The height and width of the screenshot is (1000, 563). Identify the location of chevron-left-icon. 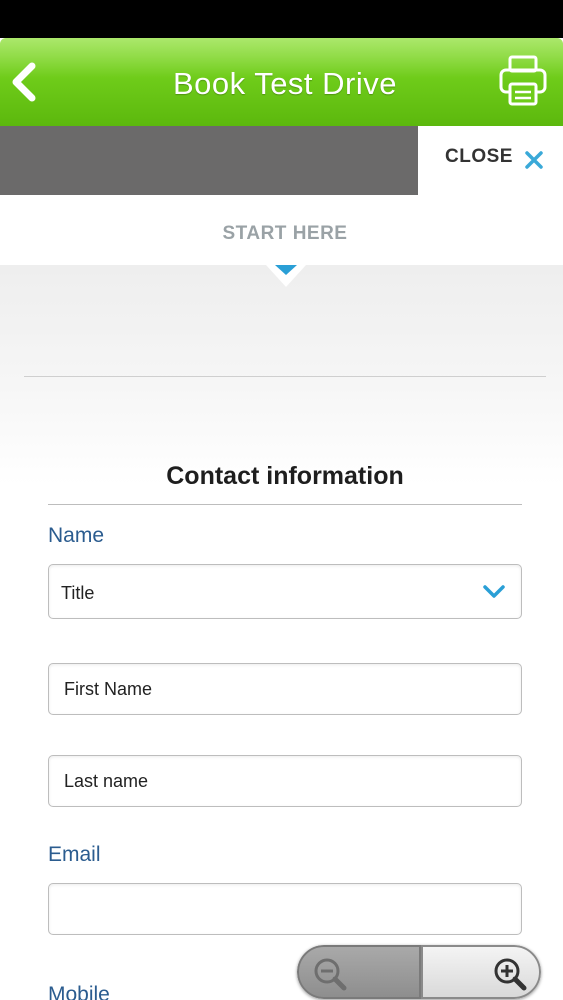
(24, 82).